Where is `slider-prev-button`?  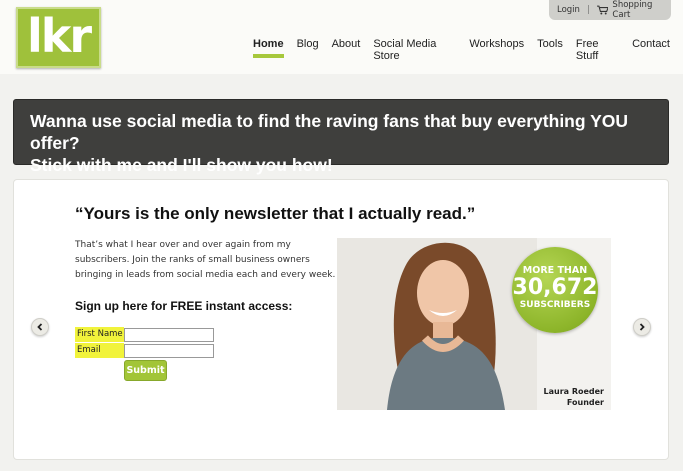 slider-prev-button is located at coordinates (40, 327).